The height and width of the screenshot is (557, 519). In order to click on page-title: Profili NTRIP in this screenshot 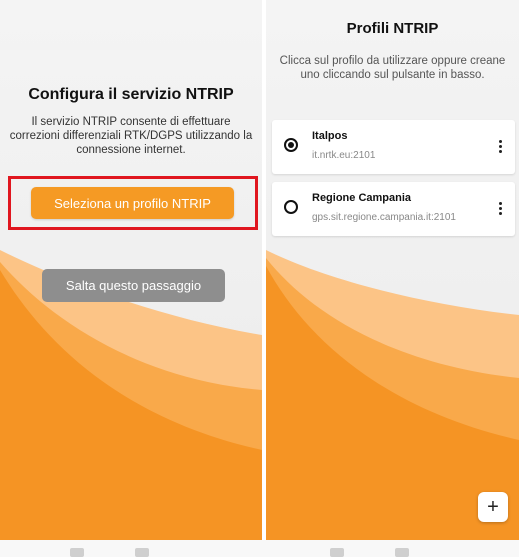, I will do `click(392, 28)`.